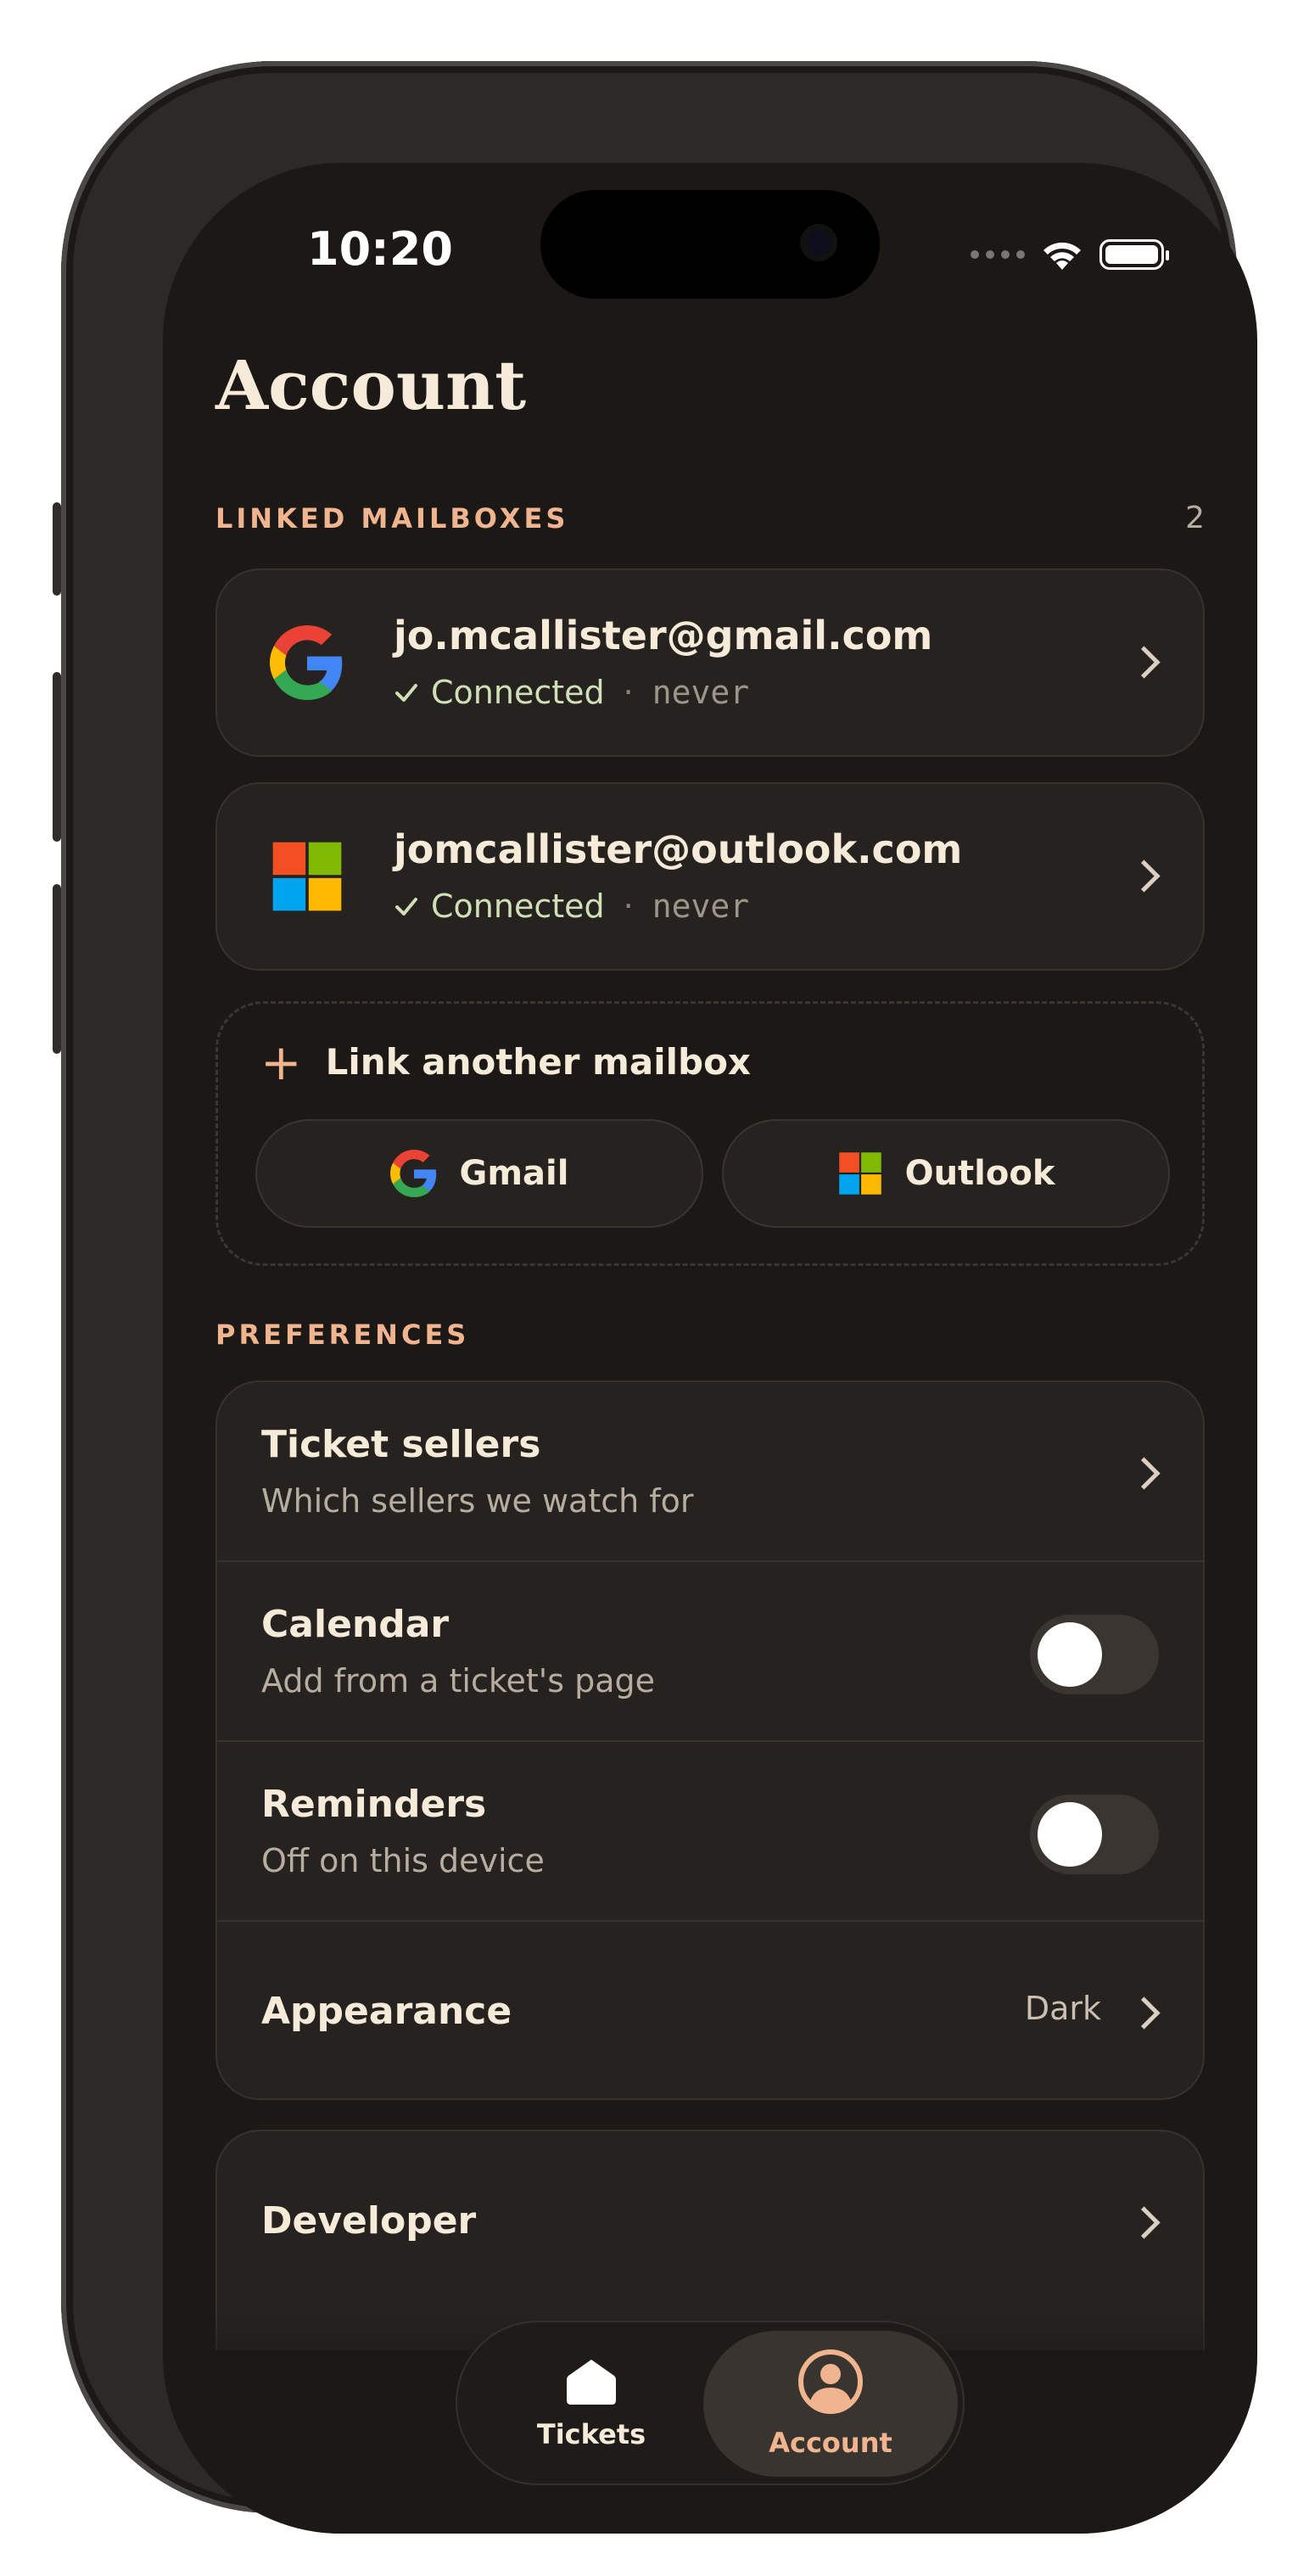 Image resolution: width=1298 pixels, height=2576 pixels. What do you see at coordinates (281, 1062) in the screenshot?
I see `plus-icon: +` at bounding box center [281, 1062].